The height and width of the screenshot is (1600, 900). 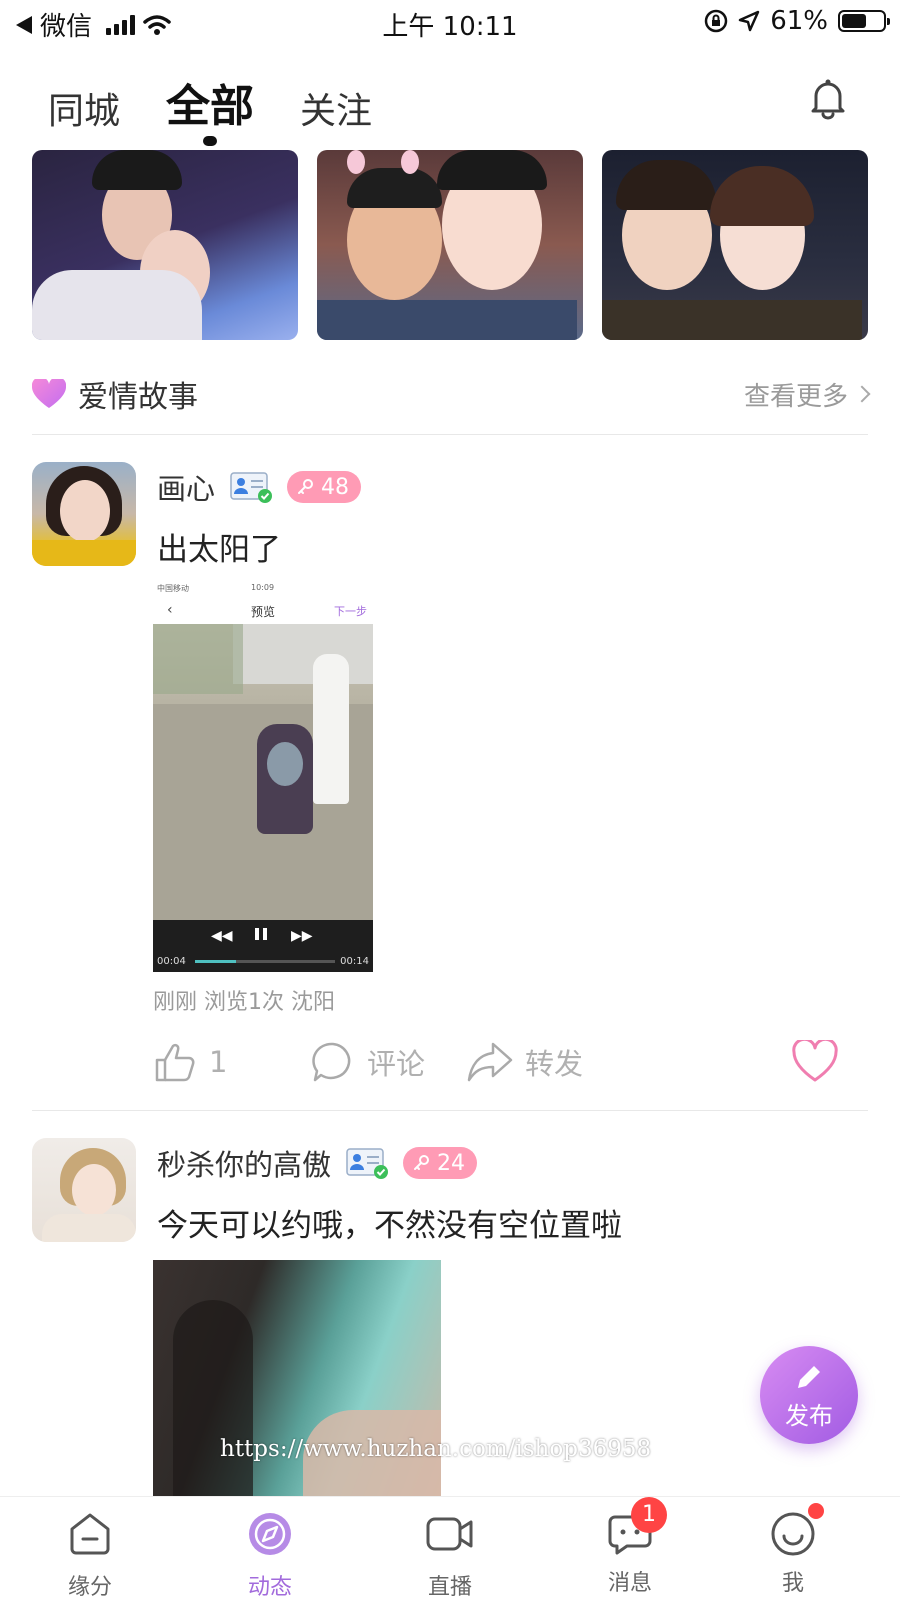 I want to click on post-text: 今天可以约哦，不然没有空位置啦, so click(x=389, y=1226).